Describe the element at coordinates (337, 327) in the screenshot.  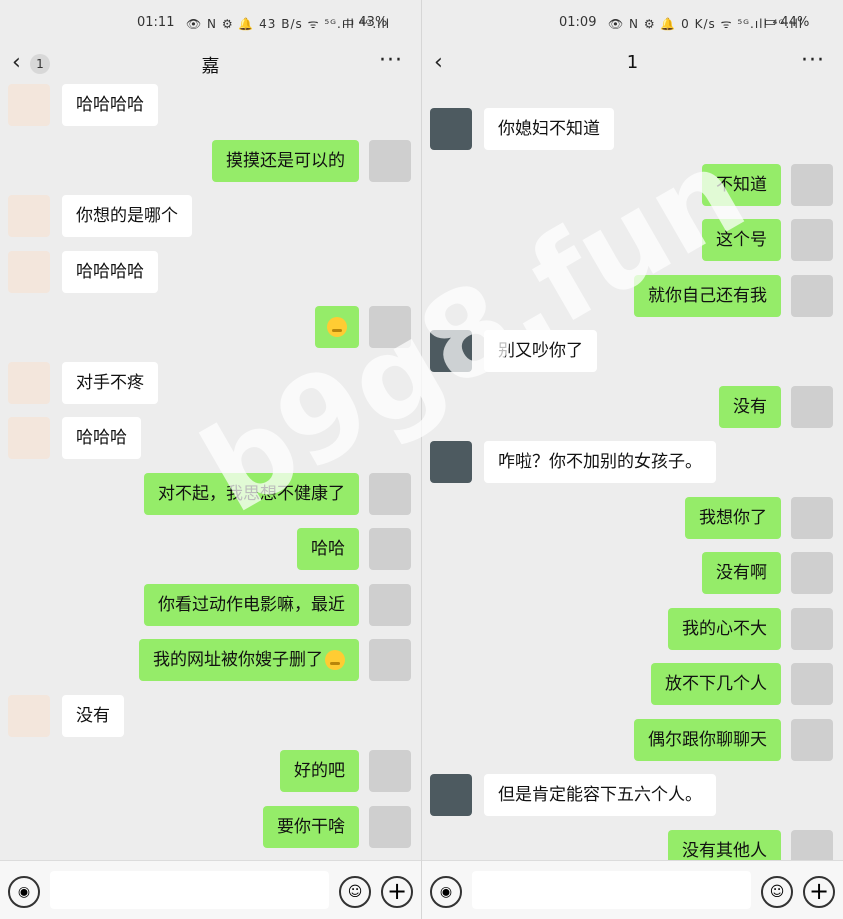
I see `outgoing-message-bubble` at that location.